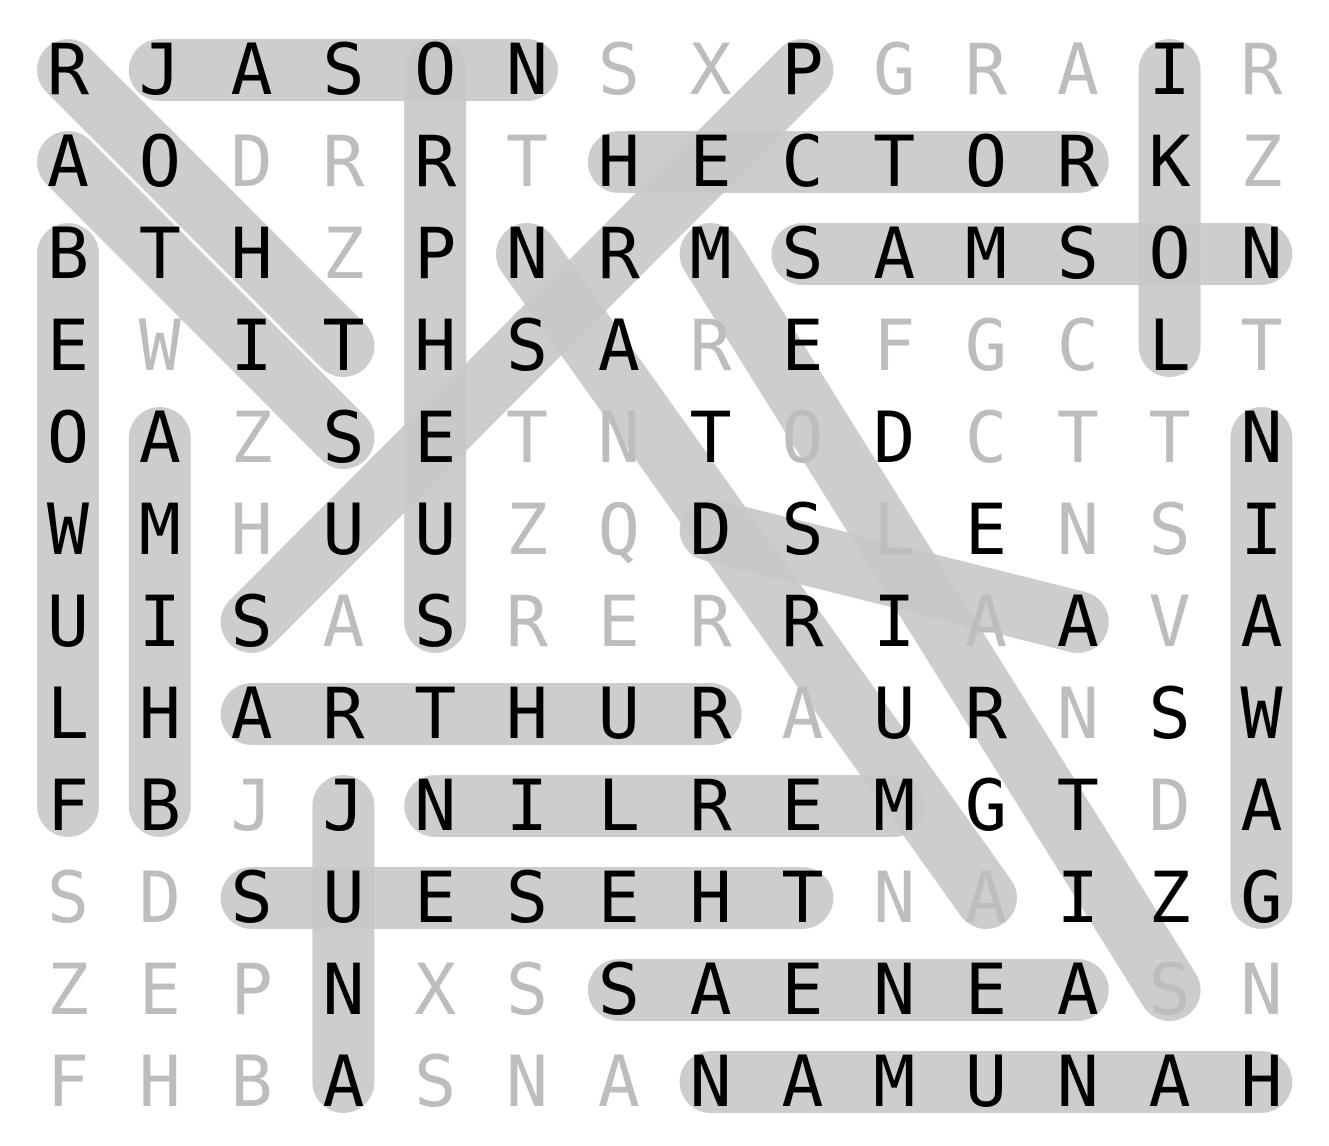 The image size is (1329, 1146). Describe the element at coordinates (711, 70) in the screenshot. I see `grid-cell: X` at that location.